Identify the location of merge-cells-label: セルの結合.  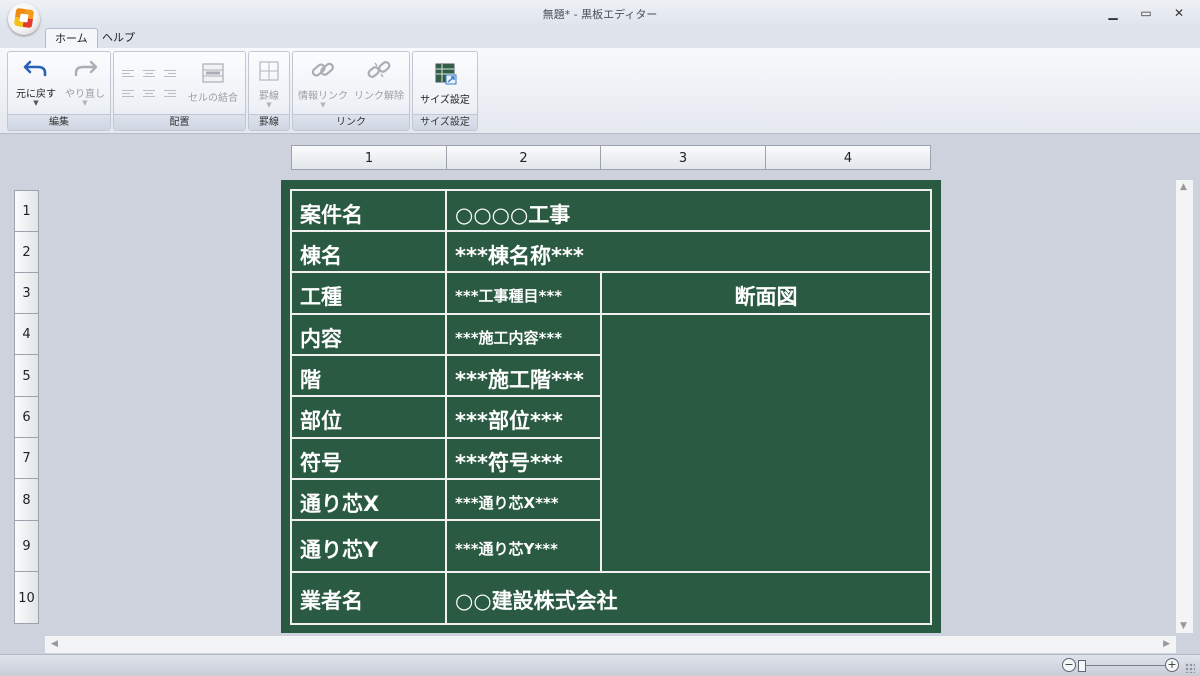
(213, 98).